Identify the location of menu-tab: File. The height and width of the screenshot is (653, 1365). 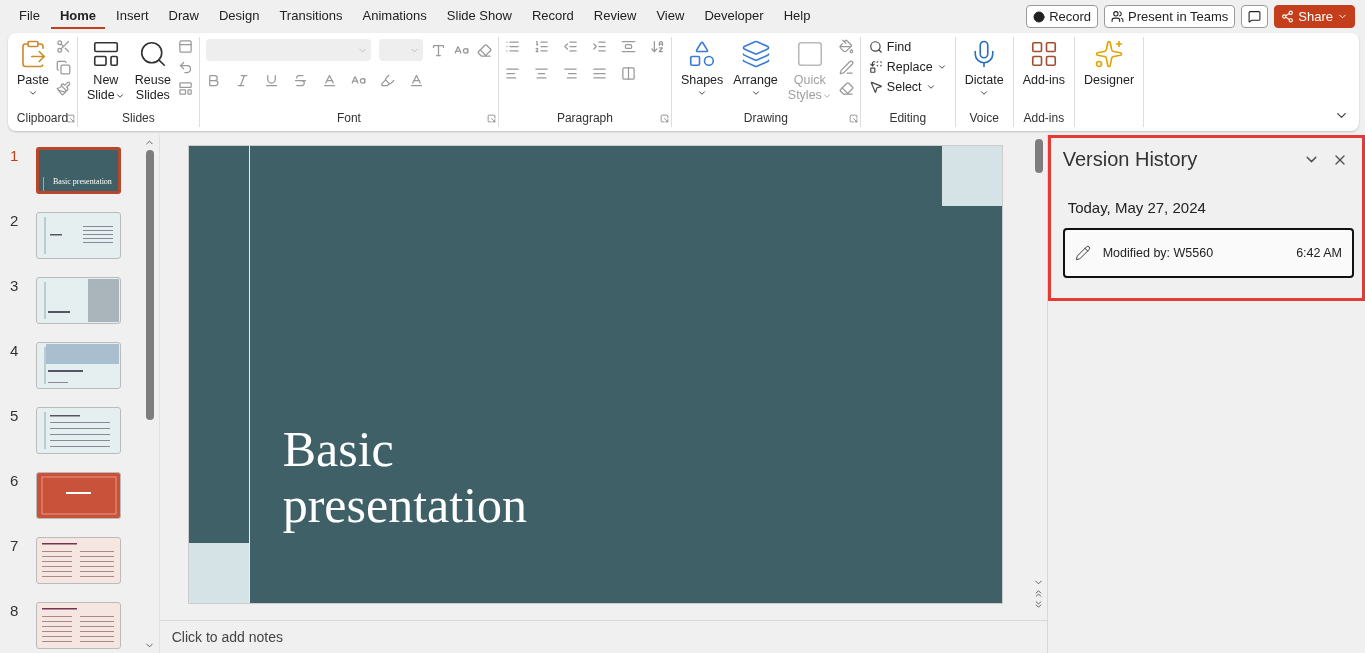
(29, 16).